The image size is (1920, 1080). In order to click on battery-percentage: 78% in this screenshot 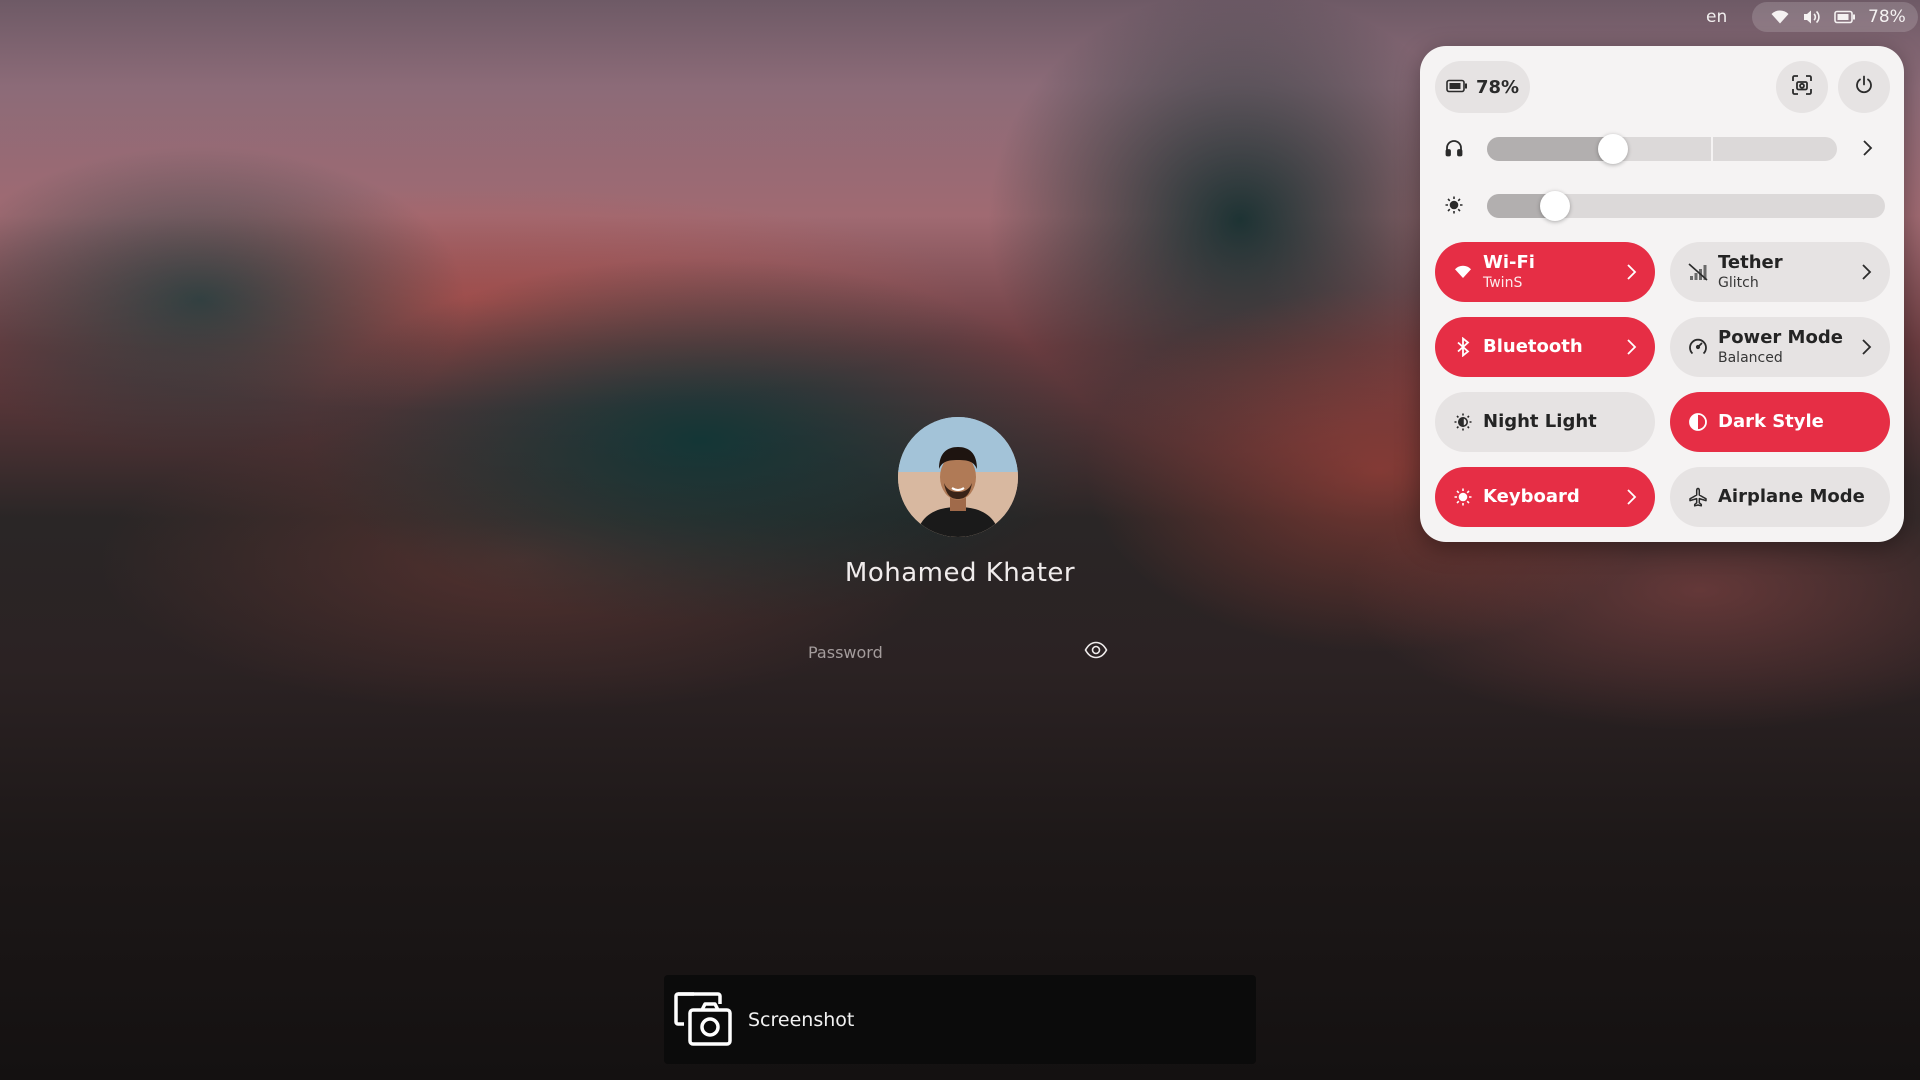, I will do `click(1887, 17)`.